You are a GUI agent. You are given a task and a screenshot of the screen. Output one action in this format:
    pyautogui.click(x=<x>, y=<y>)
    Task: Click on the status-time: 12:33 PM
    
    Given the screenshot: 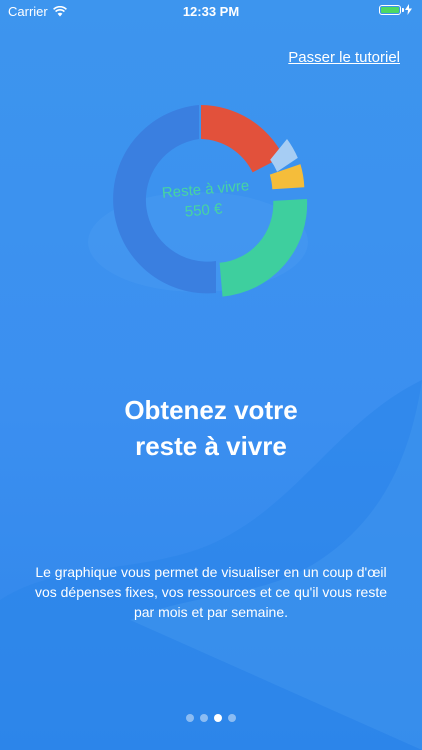 What is the action you would take?
    pyautogui.click(x=211, y=11)
    